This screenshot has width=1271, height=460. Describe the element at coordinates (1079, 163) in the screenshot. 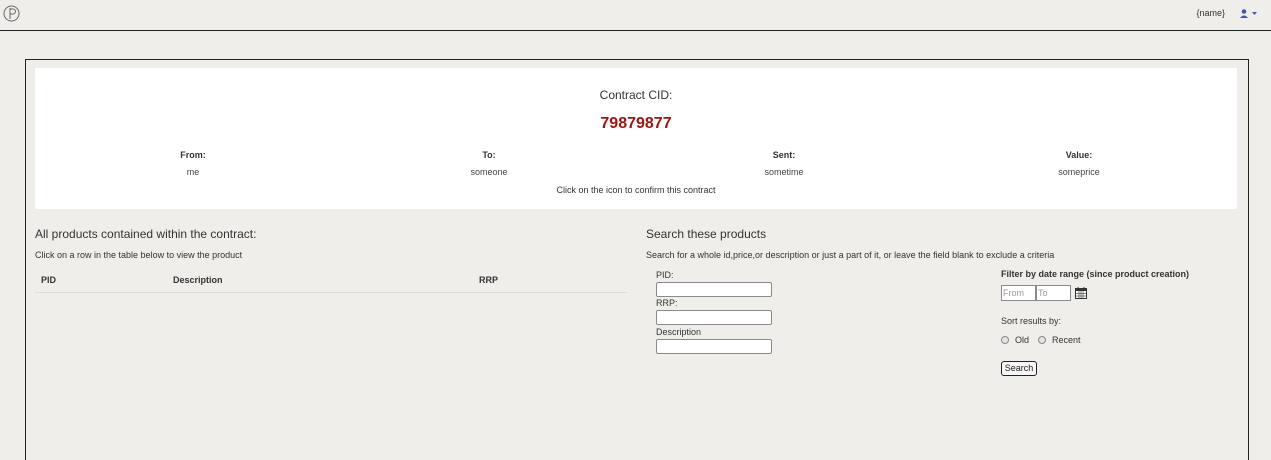

I see `field-value: Value: someprice` at that location.